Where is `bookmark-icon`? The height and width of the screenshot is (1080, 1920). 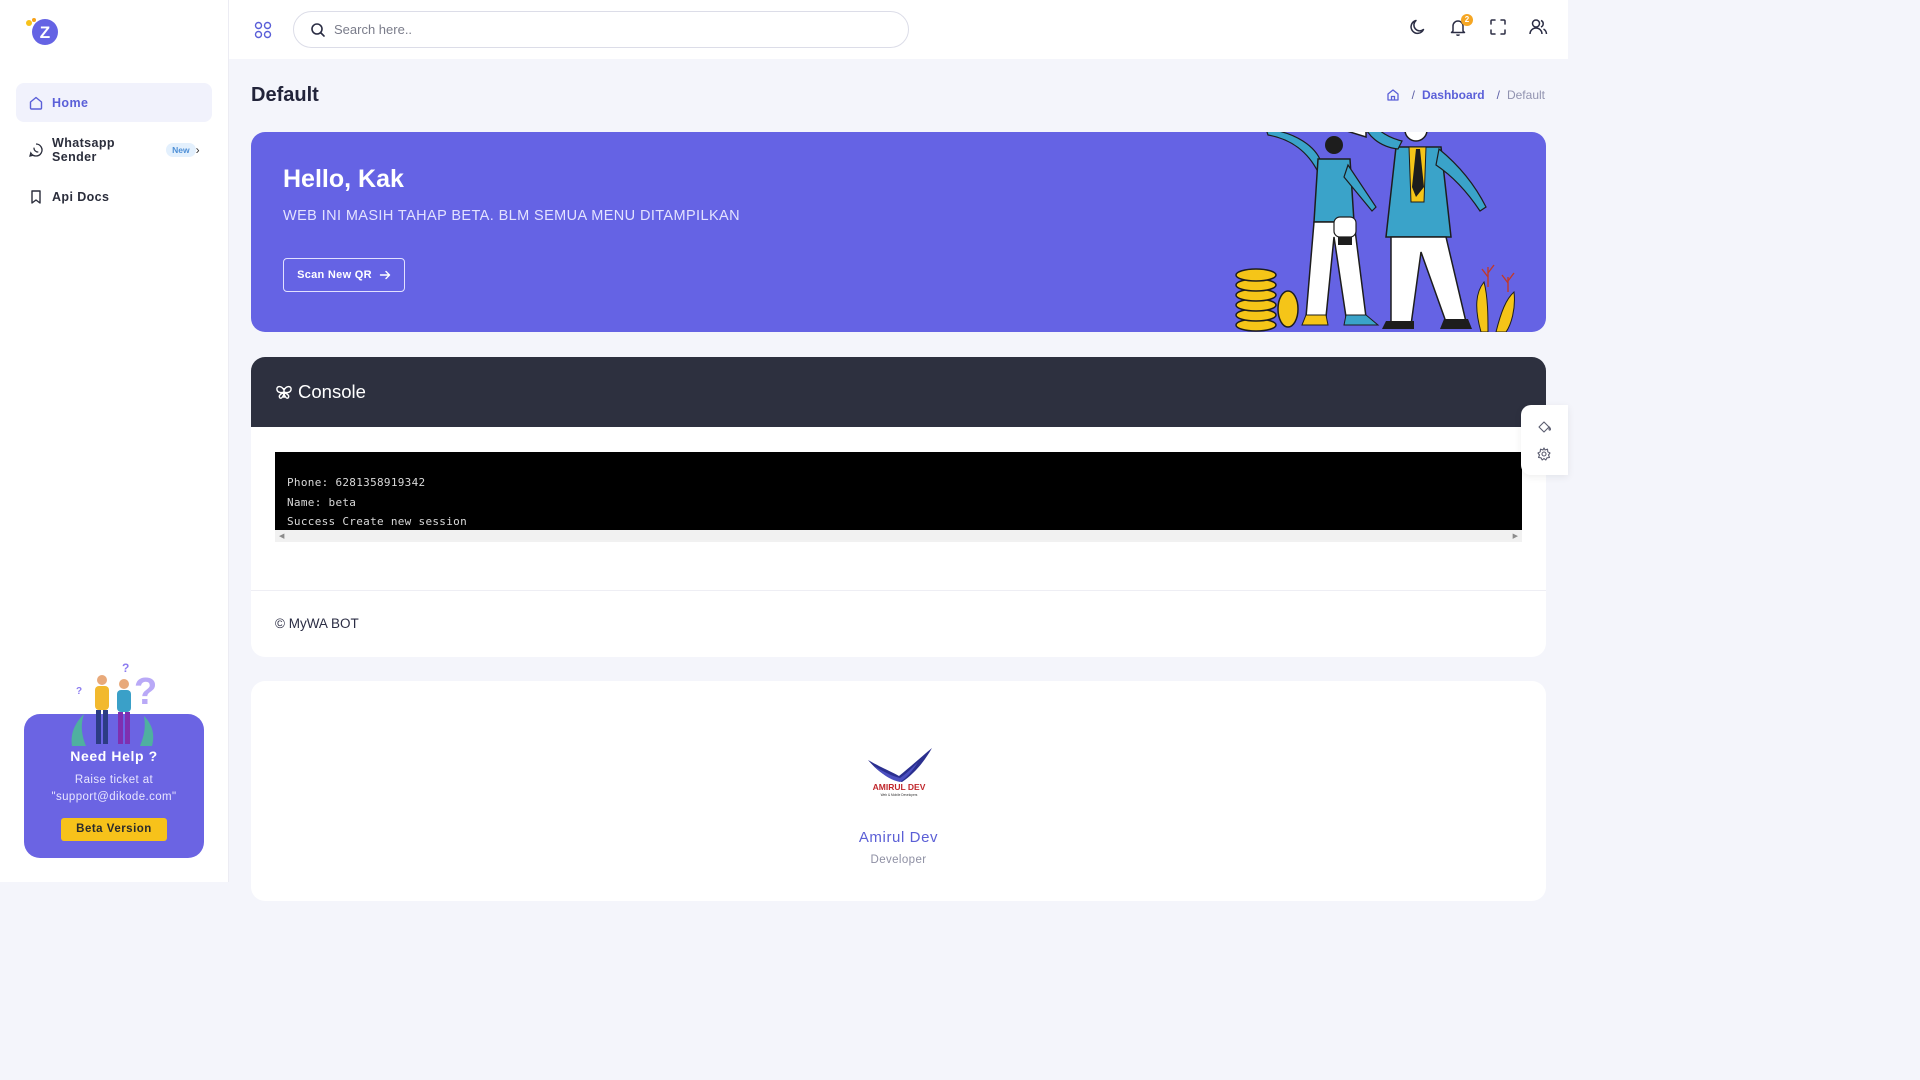
bookmark-icon is located at coordinates (36, 196).